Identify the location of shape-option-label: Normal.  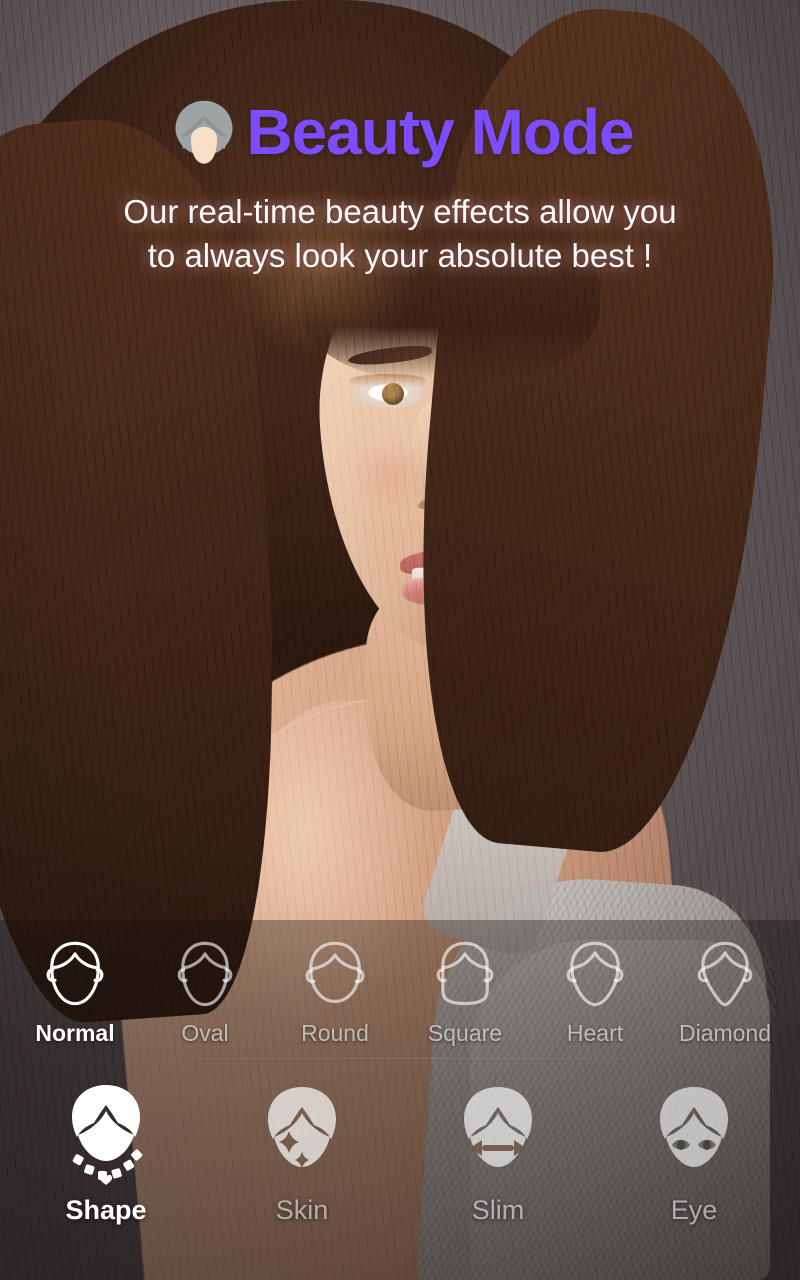
(75, 1033).